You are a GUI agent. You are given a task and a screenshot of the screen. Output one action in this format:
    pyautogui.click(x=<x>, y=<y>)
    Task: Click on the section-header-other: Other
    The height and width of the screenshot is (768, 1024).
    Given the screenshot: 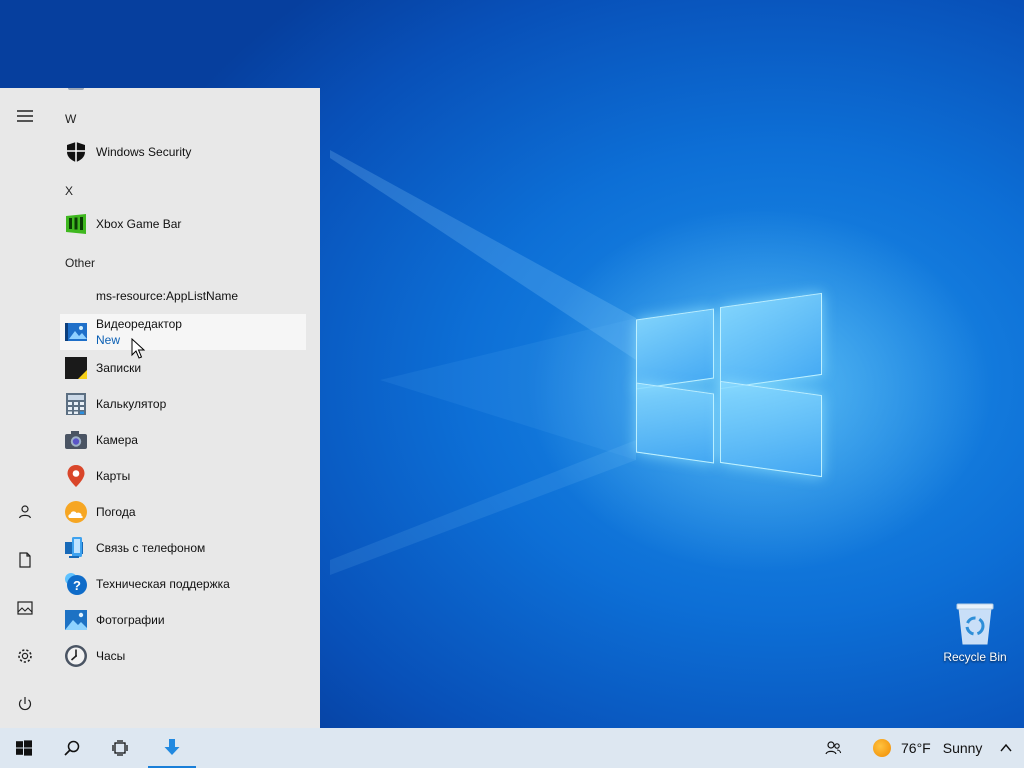 What is the action you would take?
    pyautogui.click(x=80, y=263)
    